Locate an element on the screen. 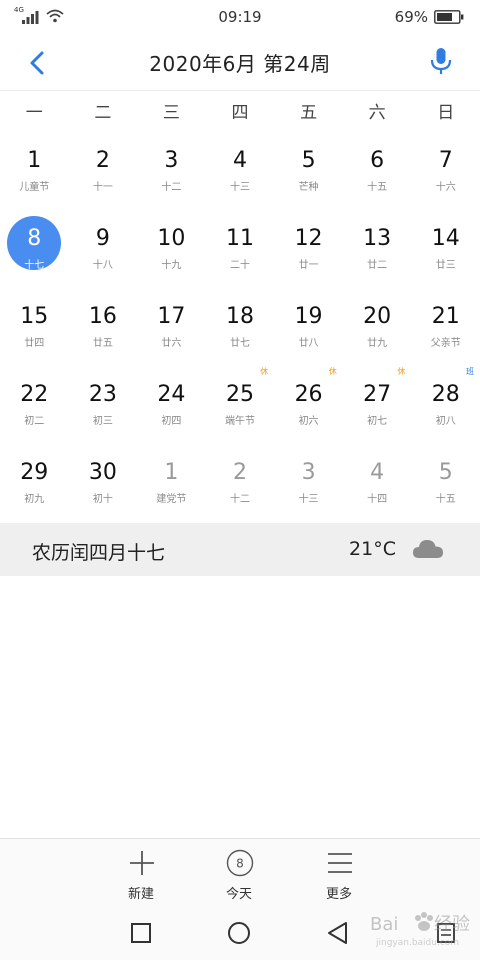  day-cell: 6 十五 is located at coordinates (377, 167).